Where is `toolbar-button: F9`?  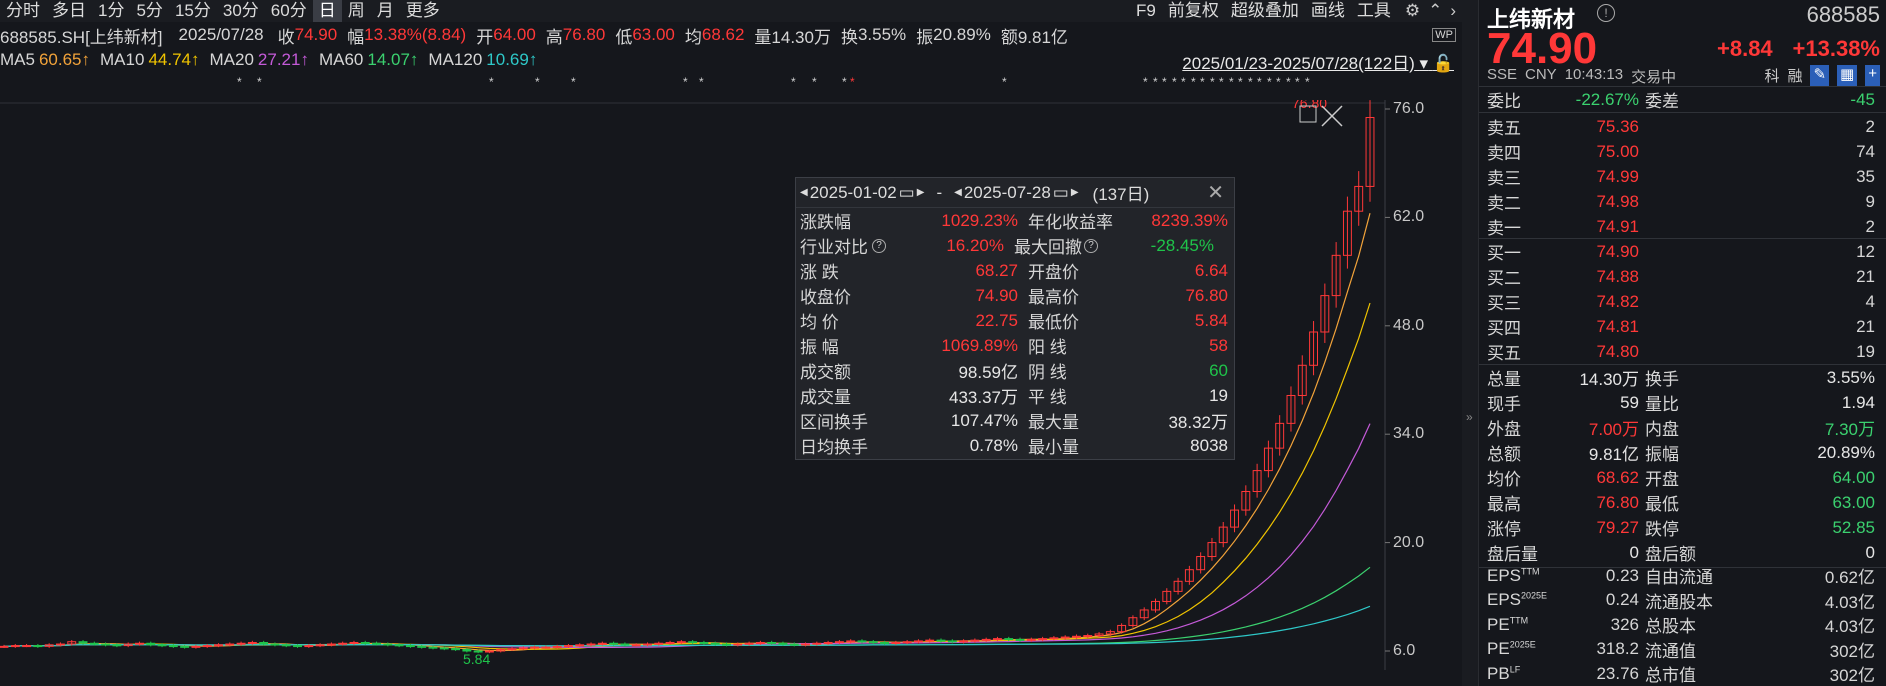
toolbar-button: F9 is located at coordinates (1146, 11).